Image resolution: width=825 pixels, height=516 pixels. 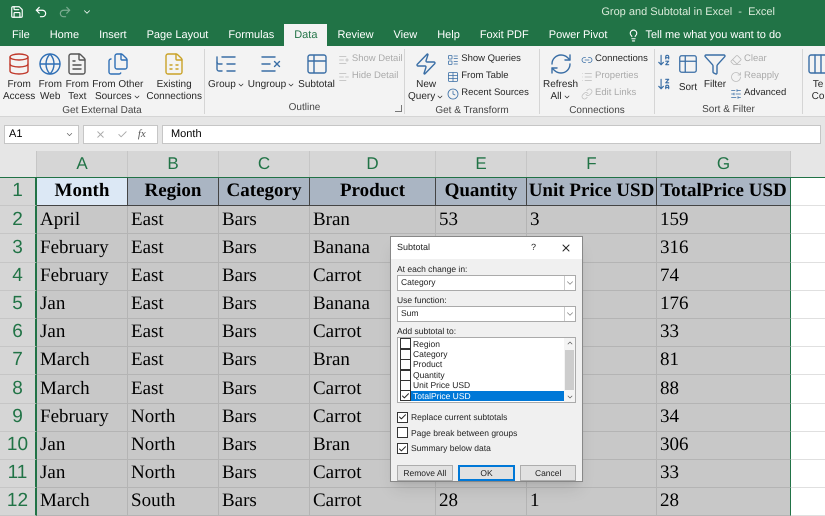 I want to click on table-cell: February, so click(x=82, y=418).